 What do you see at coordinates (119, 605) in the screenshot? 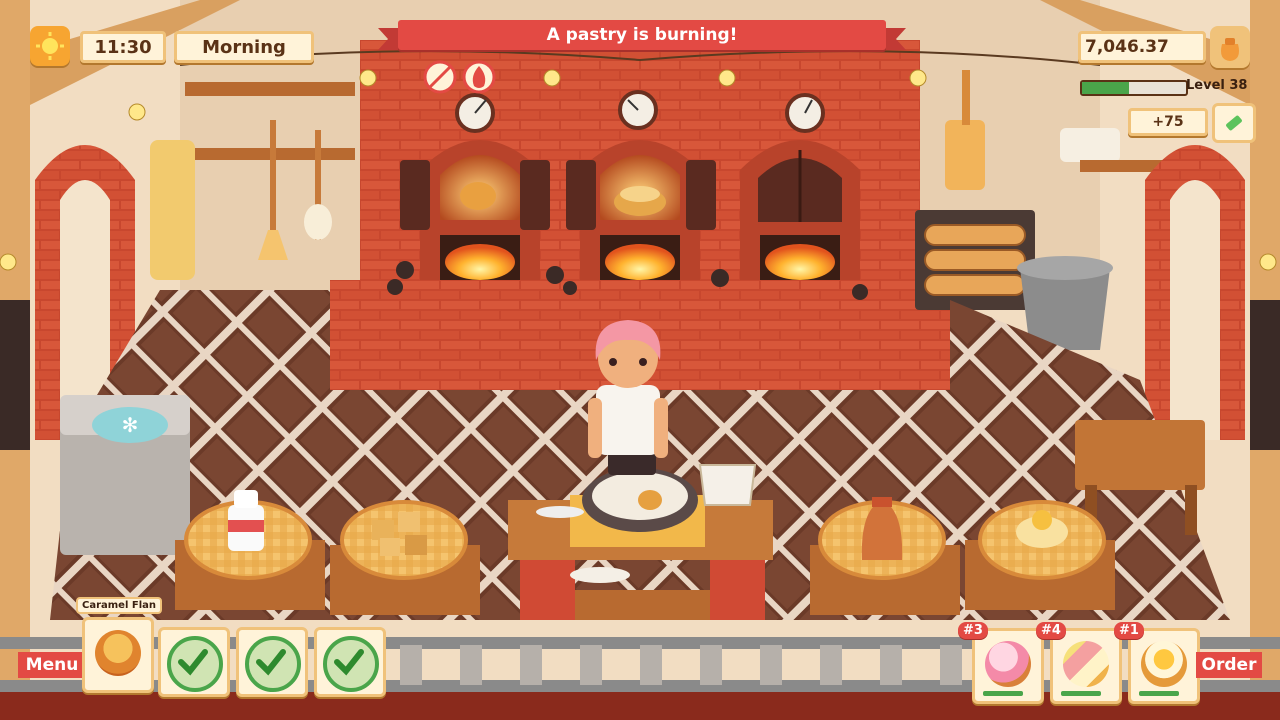
I see `recipe-name-tag: Caramel Flan` at bounding box center [119, 605].